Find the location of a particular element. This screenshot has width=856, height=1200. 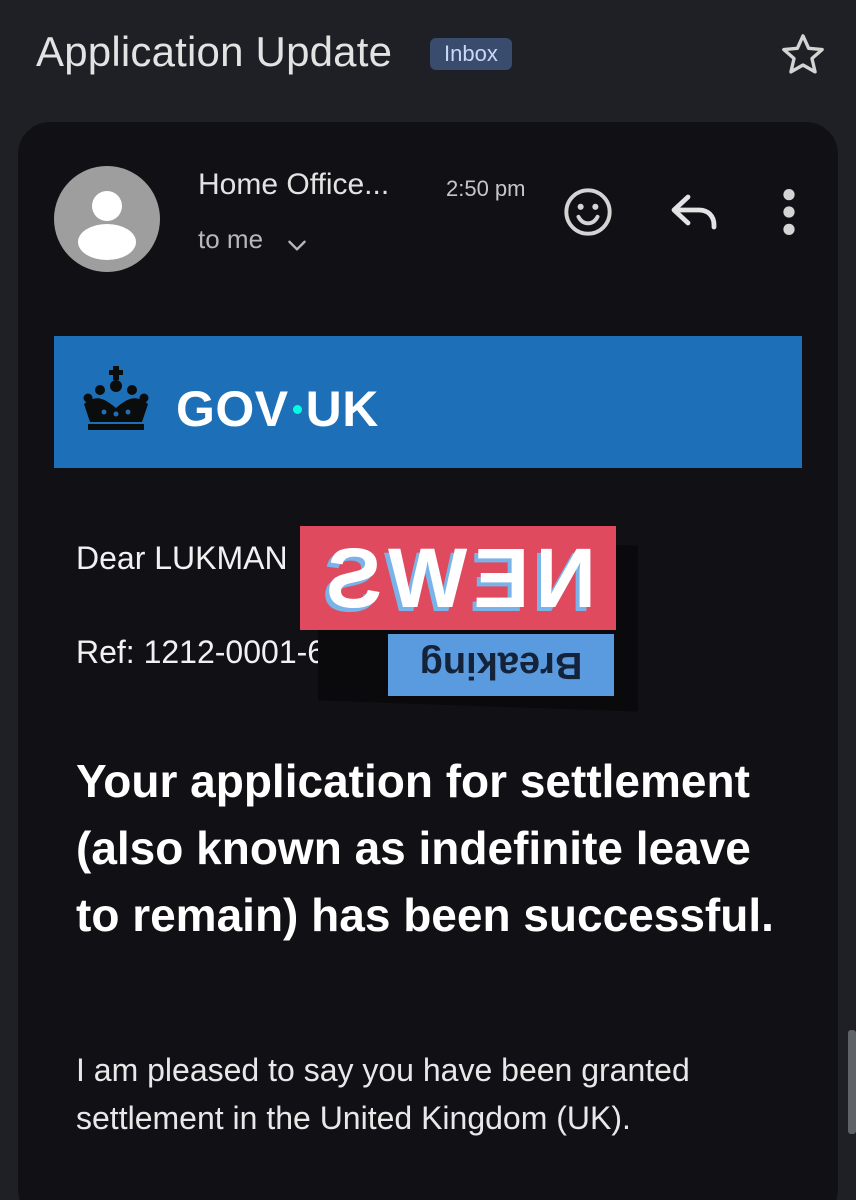

sender-avatar is located at coordinates (107, 219).